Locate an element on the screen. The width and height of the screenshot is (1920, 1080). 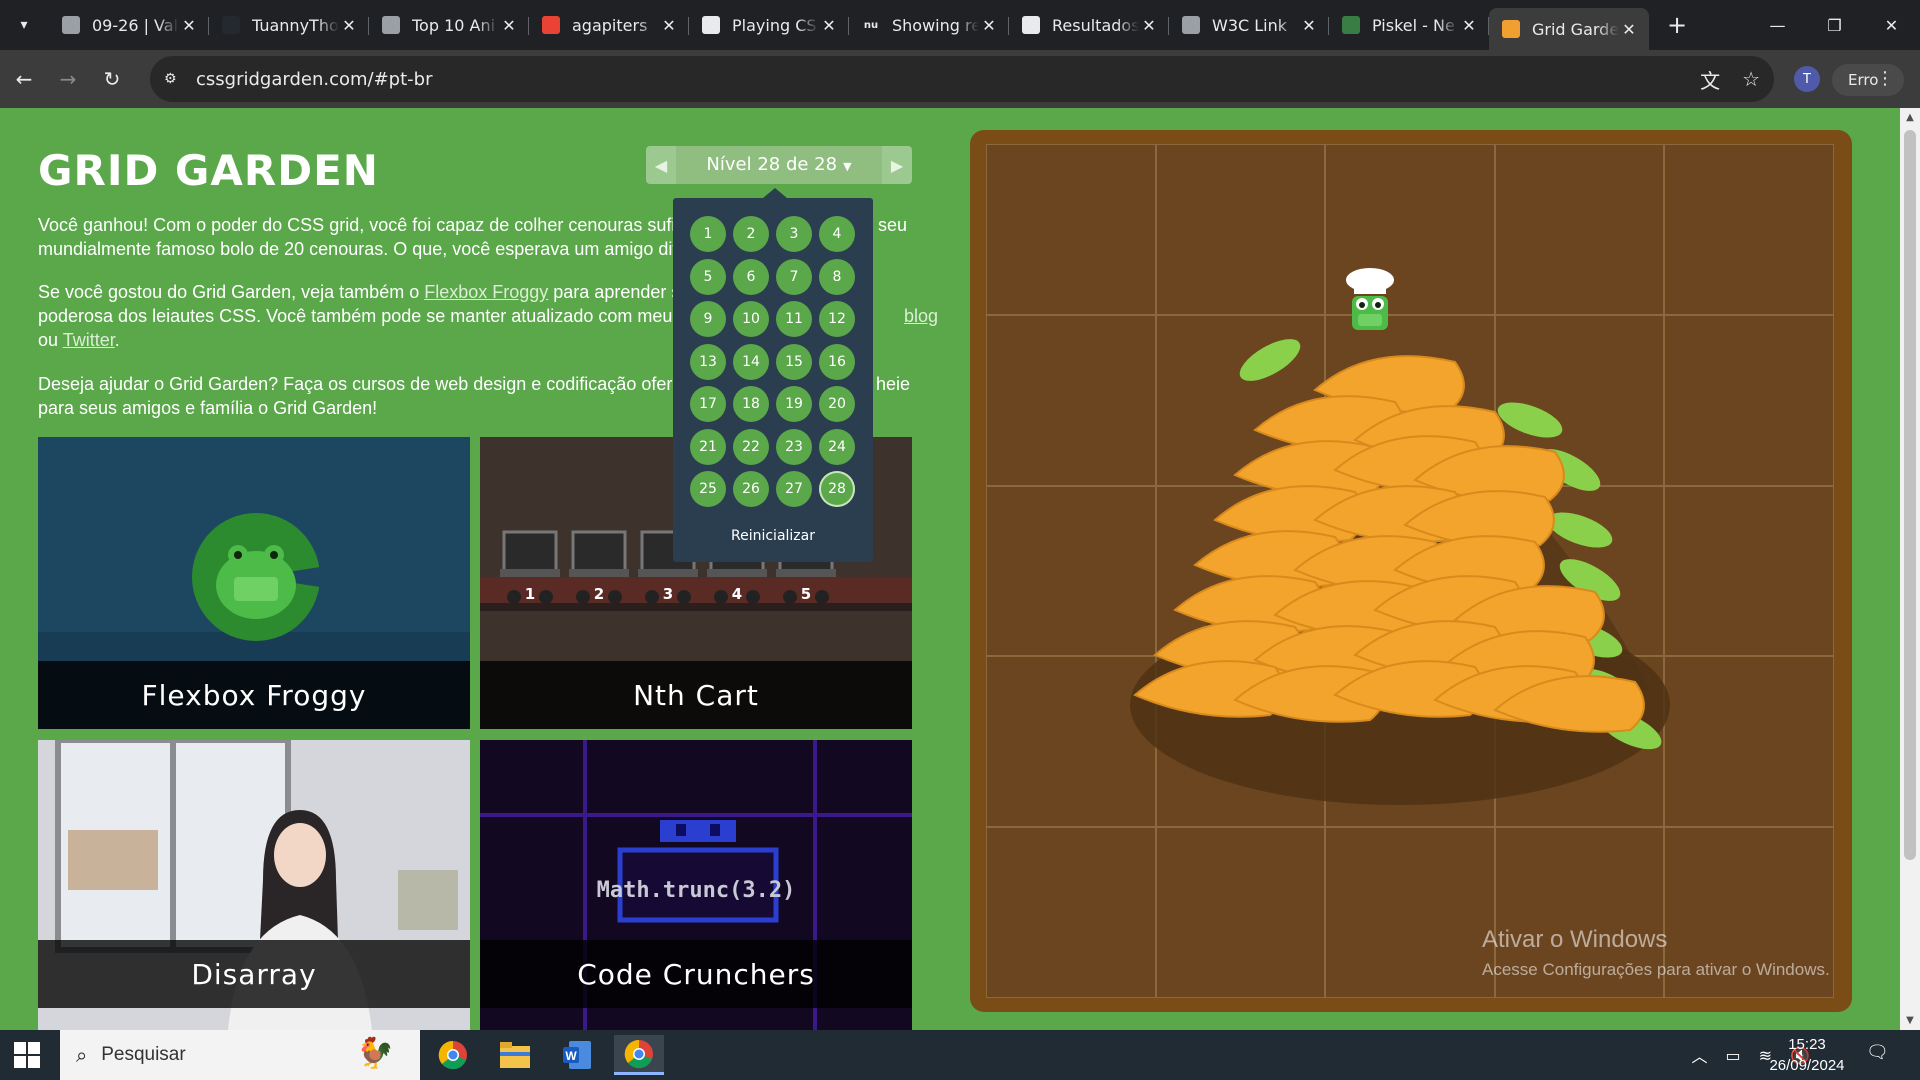
level-indicator: Nível 28 de 28 ▼ is located at coordinates (779, 165).